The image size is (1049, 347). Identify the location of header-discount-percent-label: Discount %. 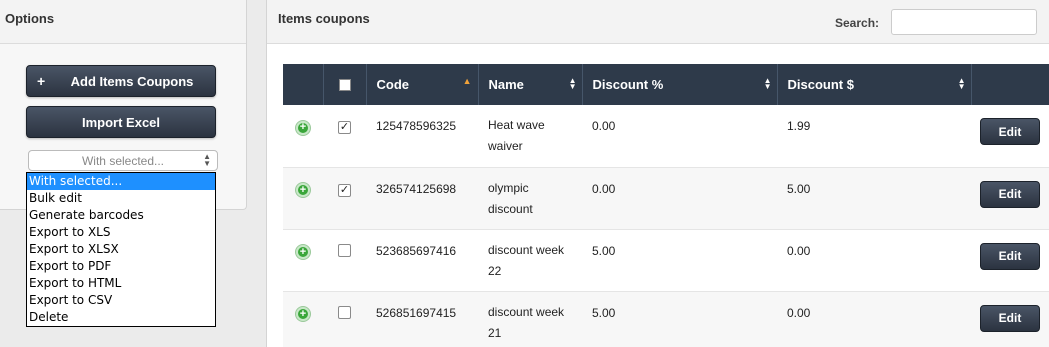
(628, 84).